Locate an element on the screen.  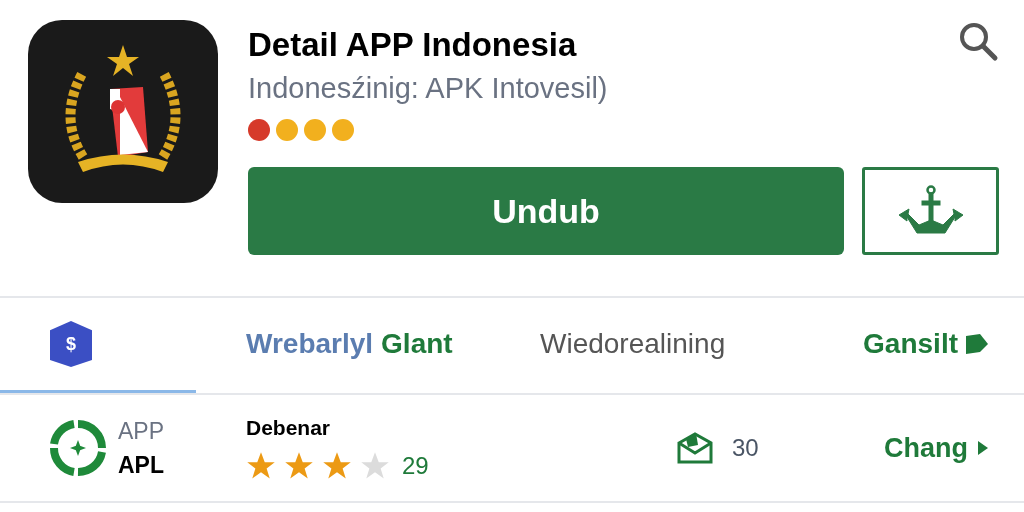
download-count: 30 is located at coordinates (745, 448).